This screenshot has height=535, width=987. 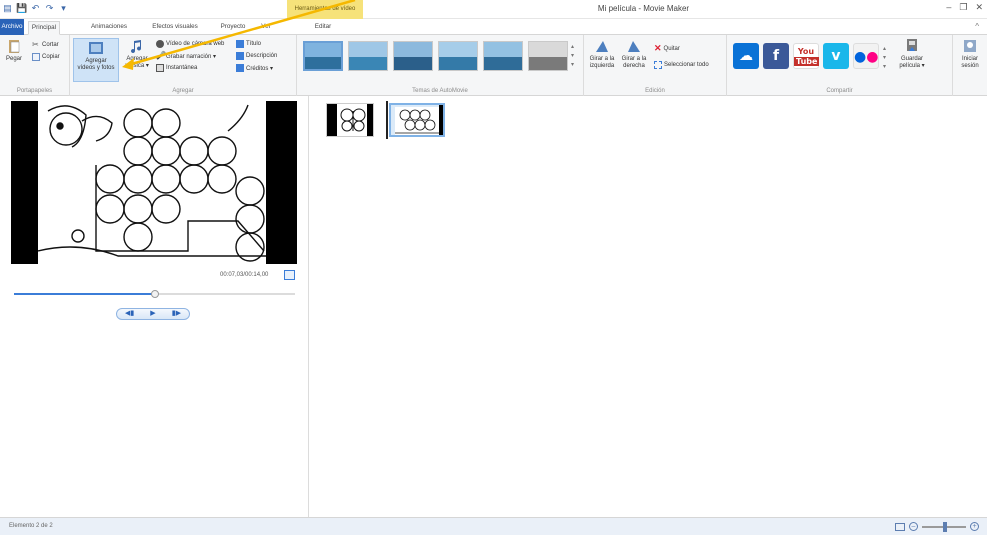 I want to click on title-button: Título, so click(x=248, y=44).